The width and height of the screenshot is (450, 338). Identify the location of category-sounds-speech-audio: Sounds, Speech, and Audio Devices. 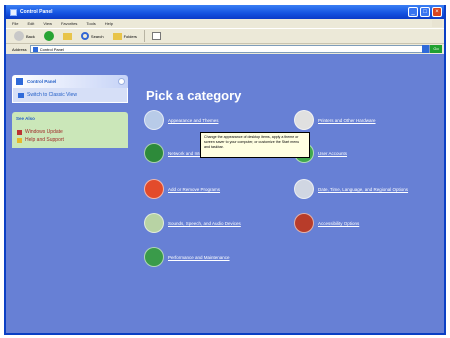
(211, 223).